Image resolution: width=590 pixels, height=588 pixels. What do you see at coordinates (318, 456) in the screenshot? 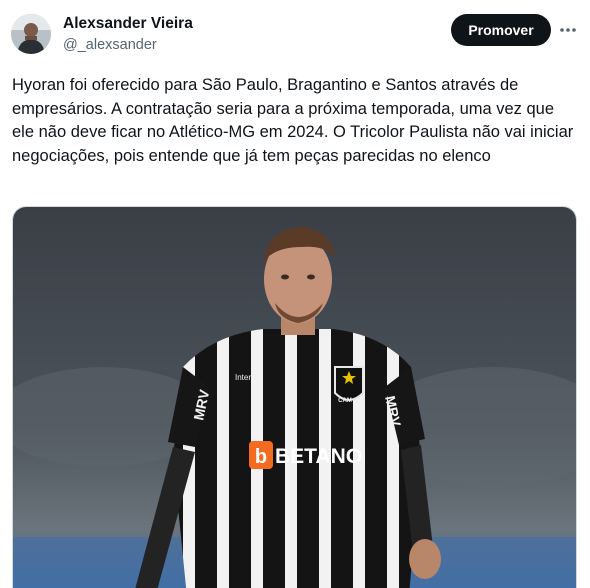
I see `sponsor-text: BETANO` at bounding box center [318, 456].